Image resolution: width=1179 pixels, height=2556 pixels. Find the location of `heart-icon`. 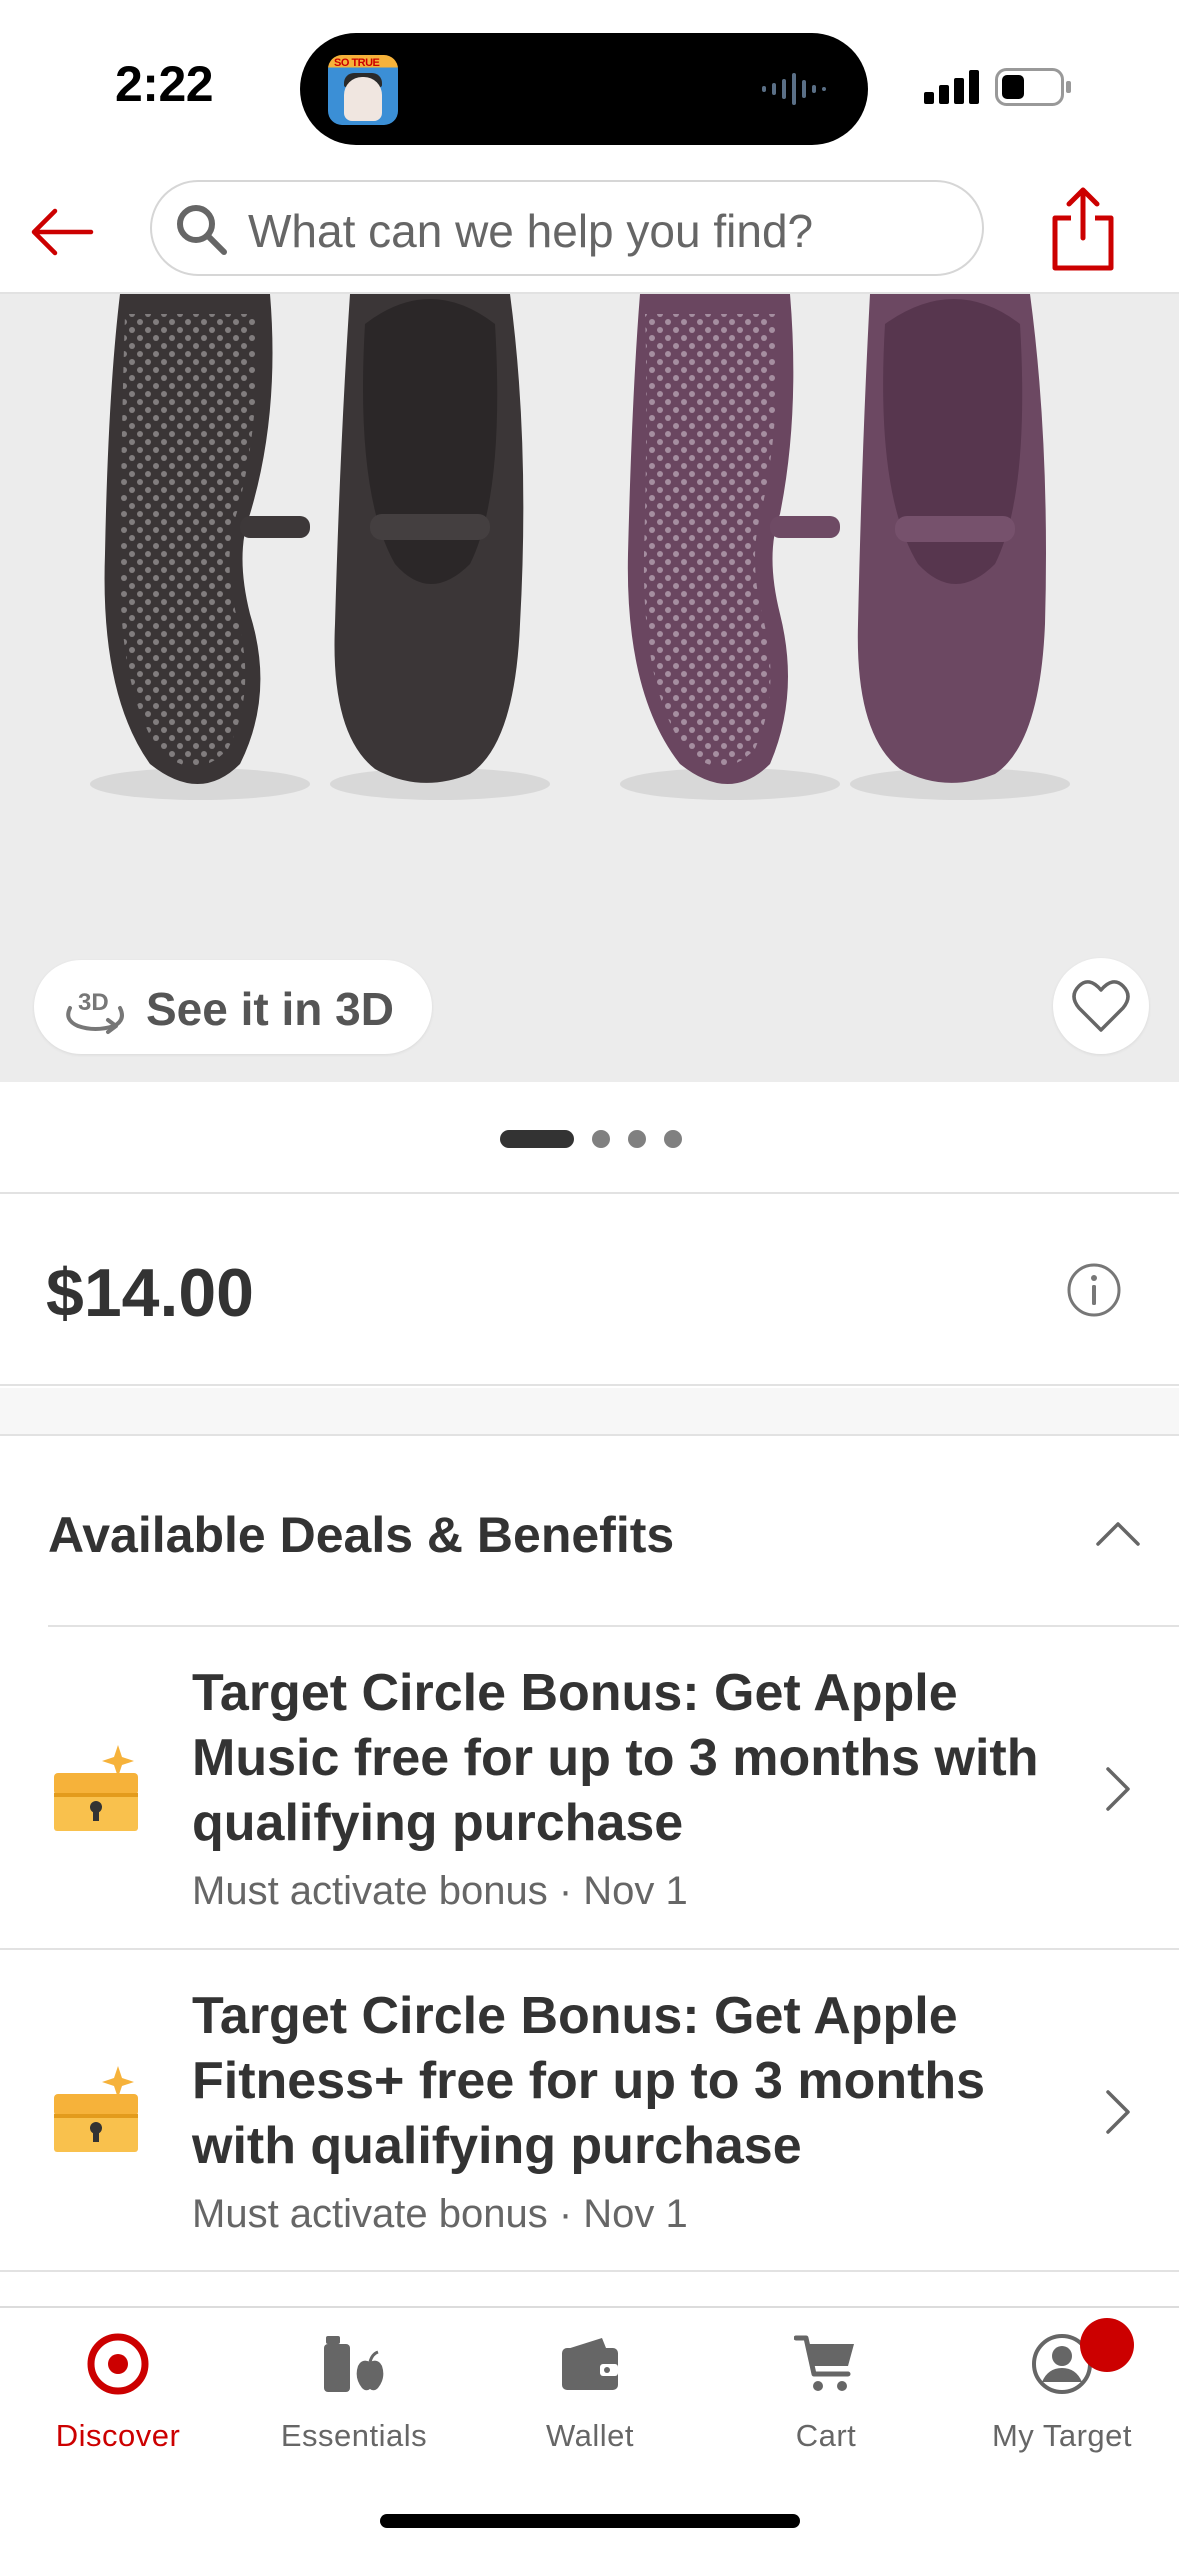

heart-icon is located at coordinates (1101, 1006).